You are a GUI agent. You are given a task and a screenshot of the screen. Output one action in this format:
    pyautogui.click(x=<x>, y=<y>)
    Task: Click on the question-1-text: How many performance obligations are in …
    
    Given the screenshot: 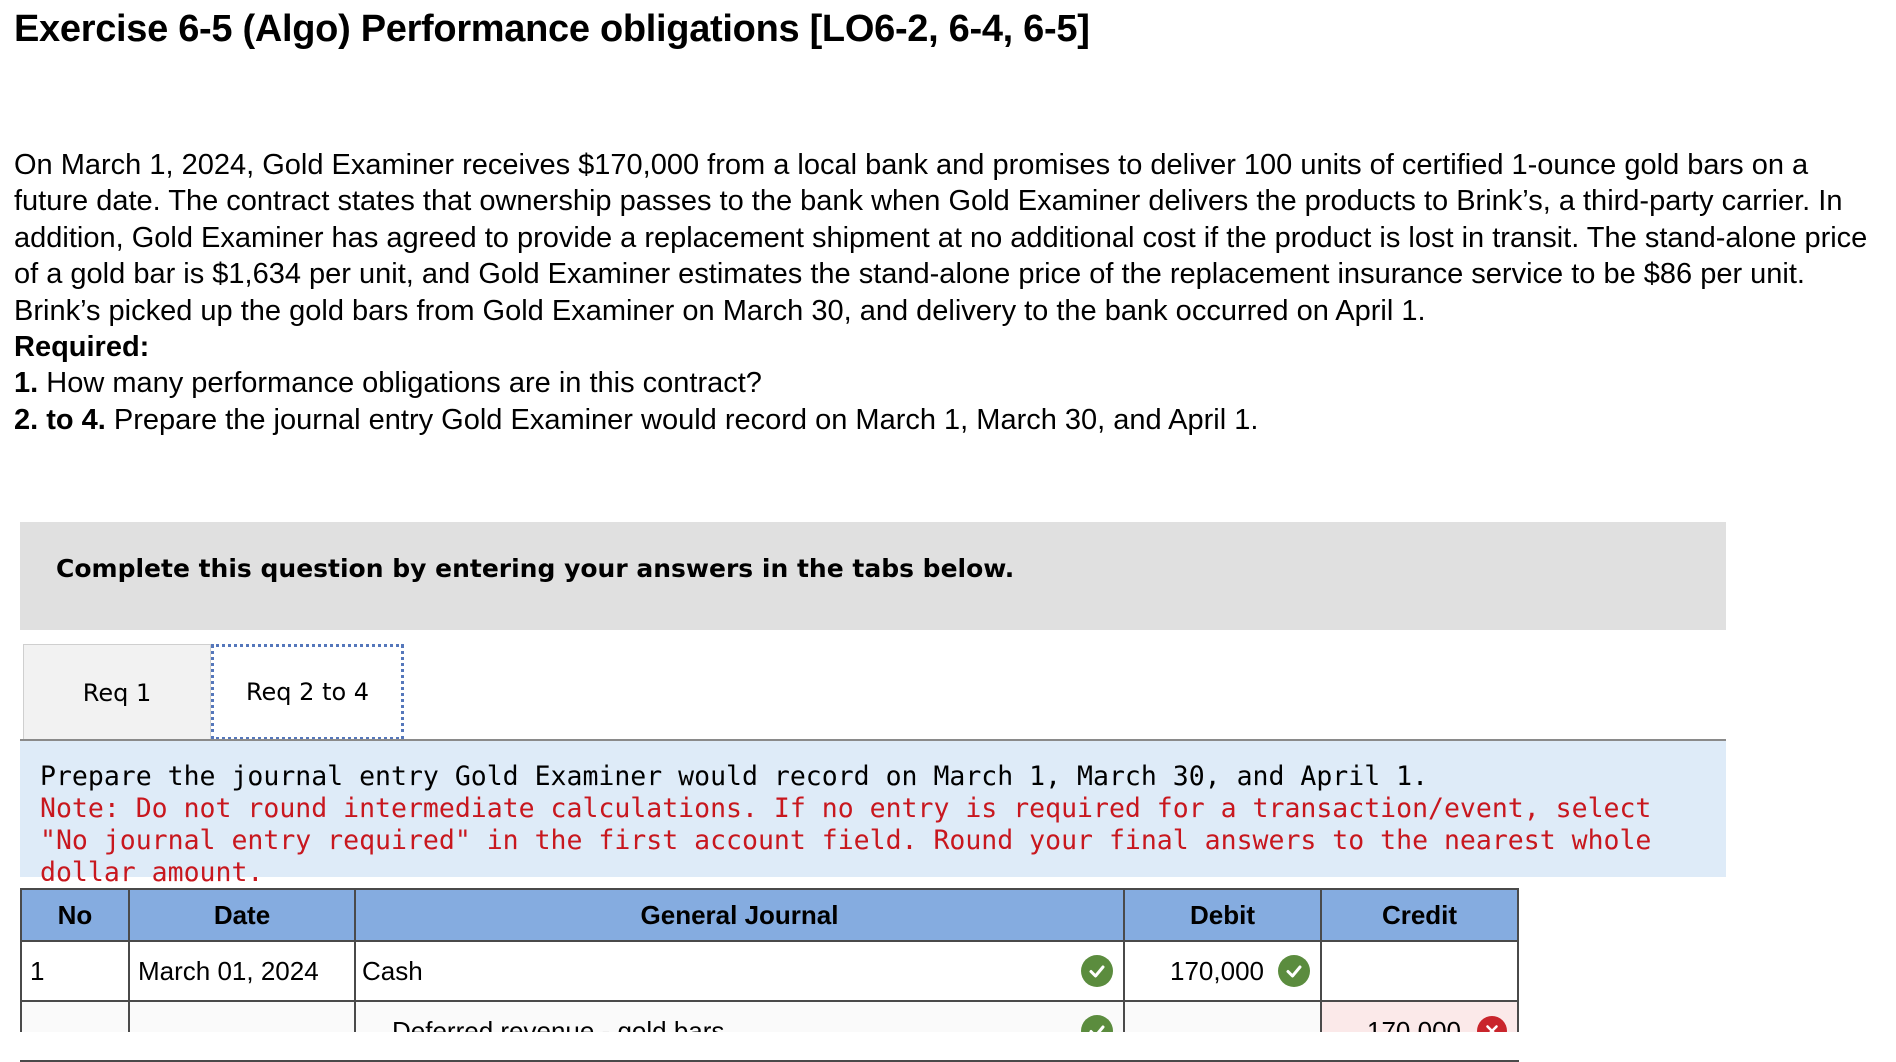 What is the action you would take?
    pyautogui.click(x=404, y=383)
    